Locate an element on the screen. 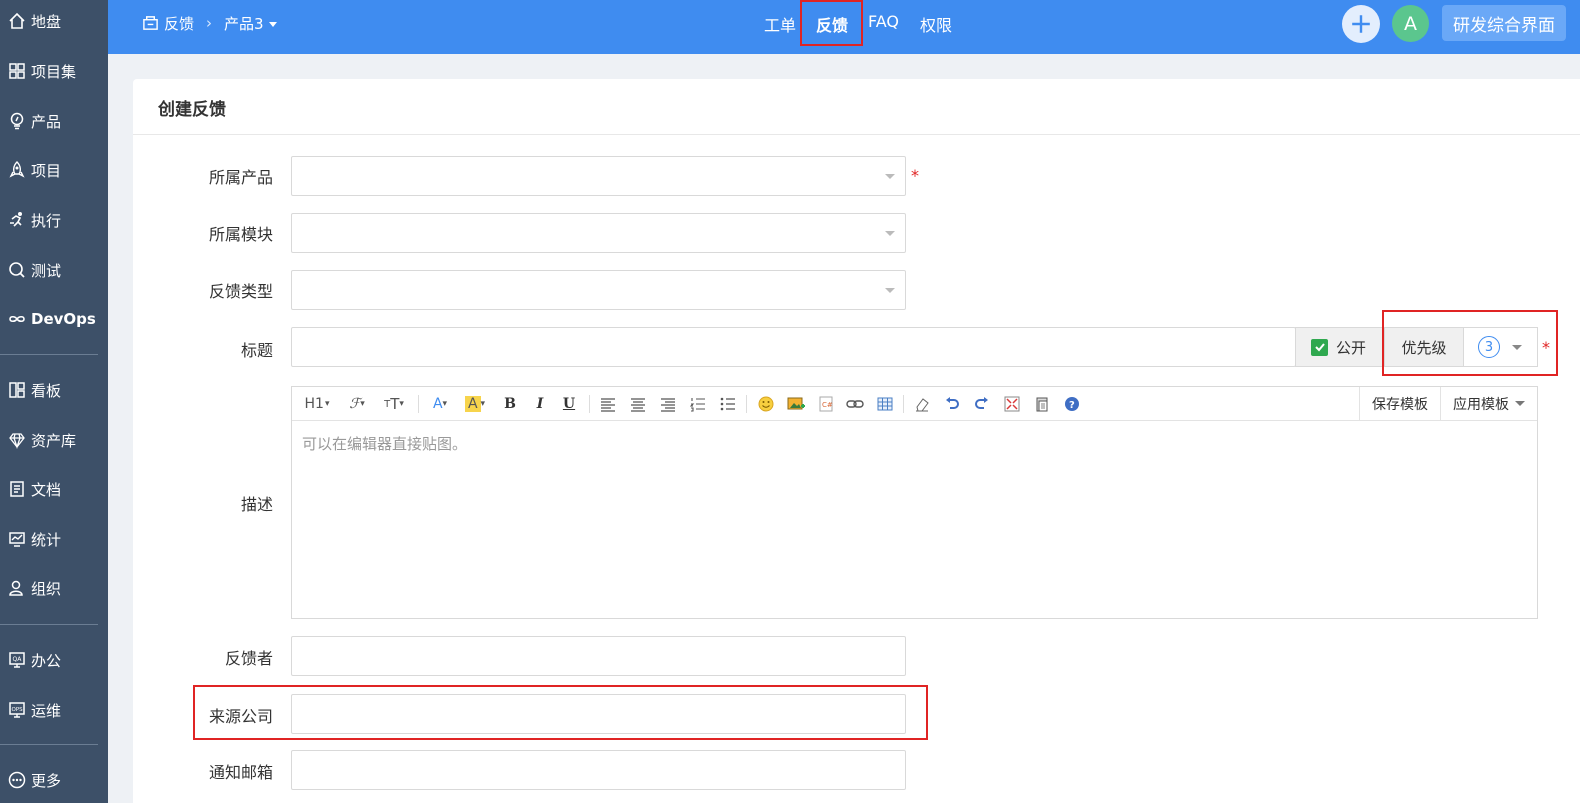 The height and width of the screenshot is (803, 1580). sidebar-item-dashboard: 地盘 is located at coordinates (54, 21).